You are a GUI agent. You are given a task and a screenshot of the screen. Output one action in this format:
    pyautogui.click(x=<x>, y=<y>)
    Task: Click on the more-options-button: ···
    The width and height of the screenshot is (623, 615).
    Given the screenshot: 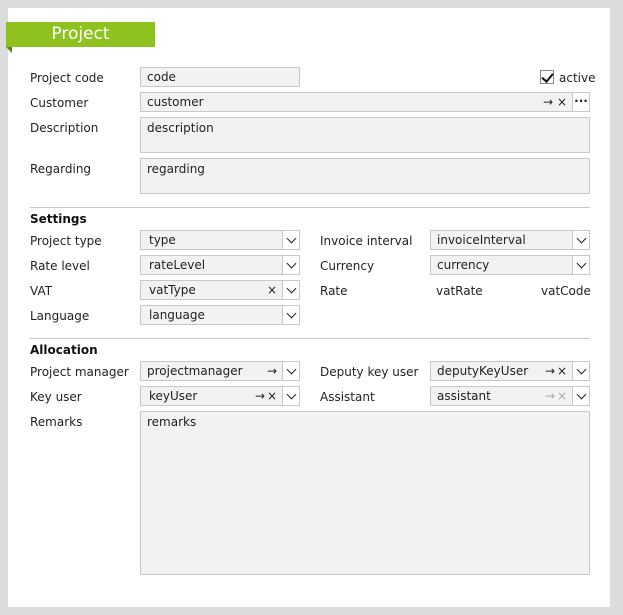 What is the action you would take?
    pyautogui.click(x=581, y=102)
    